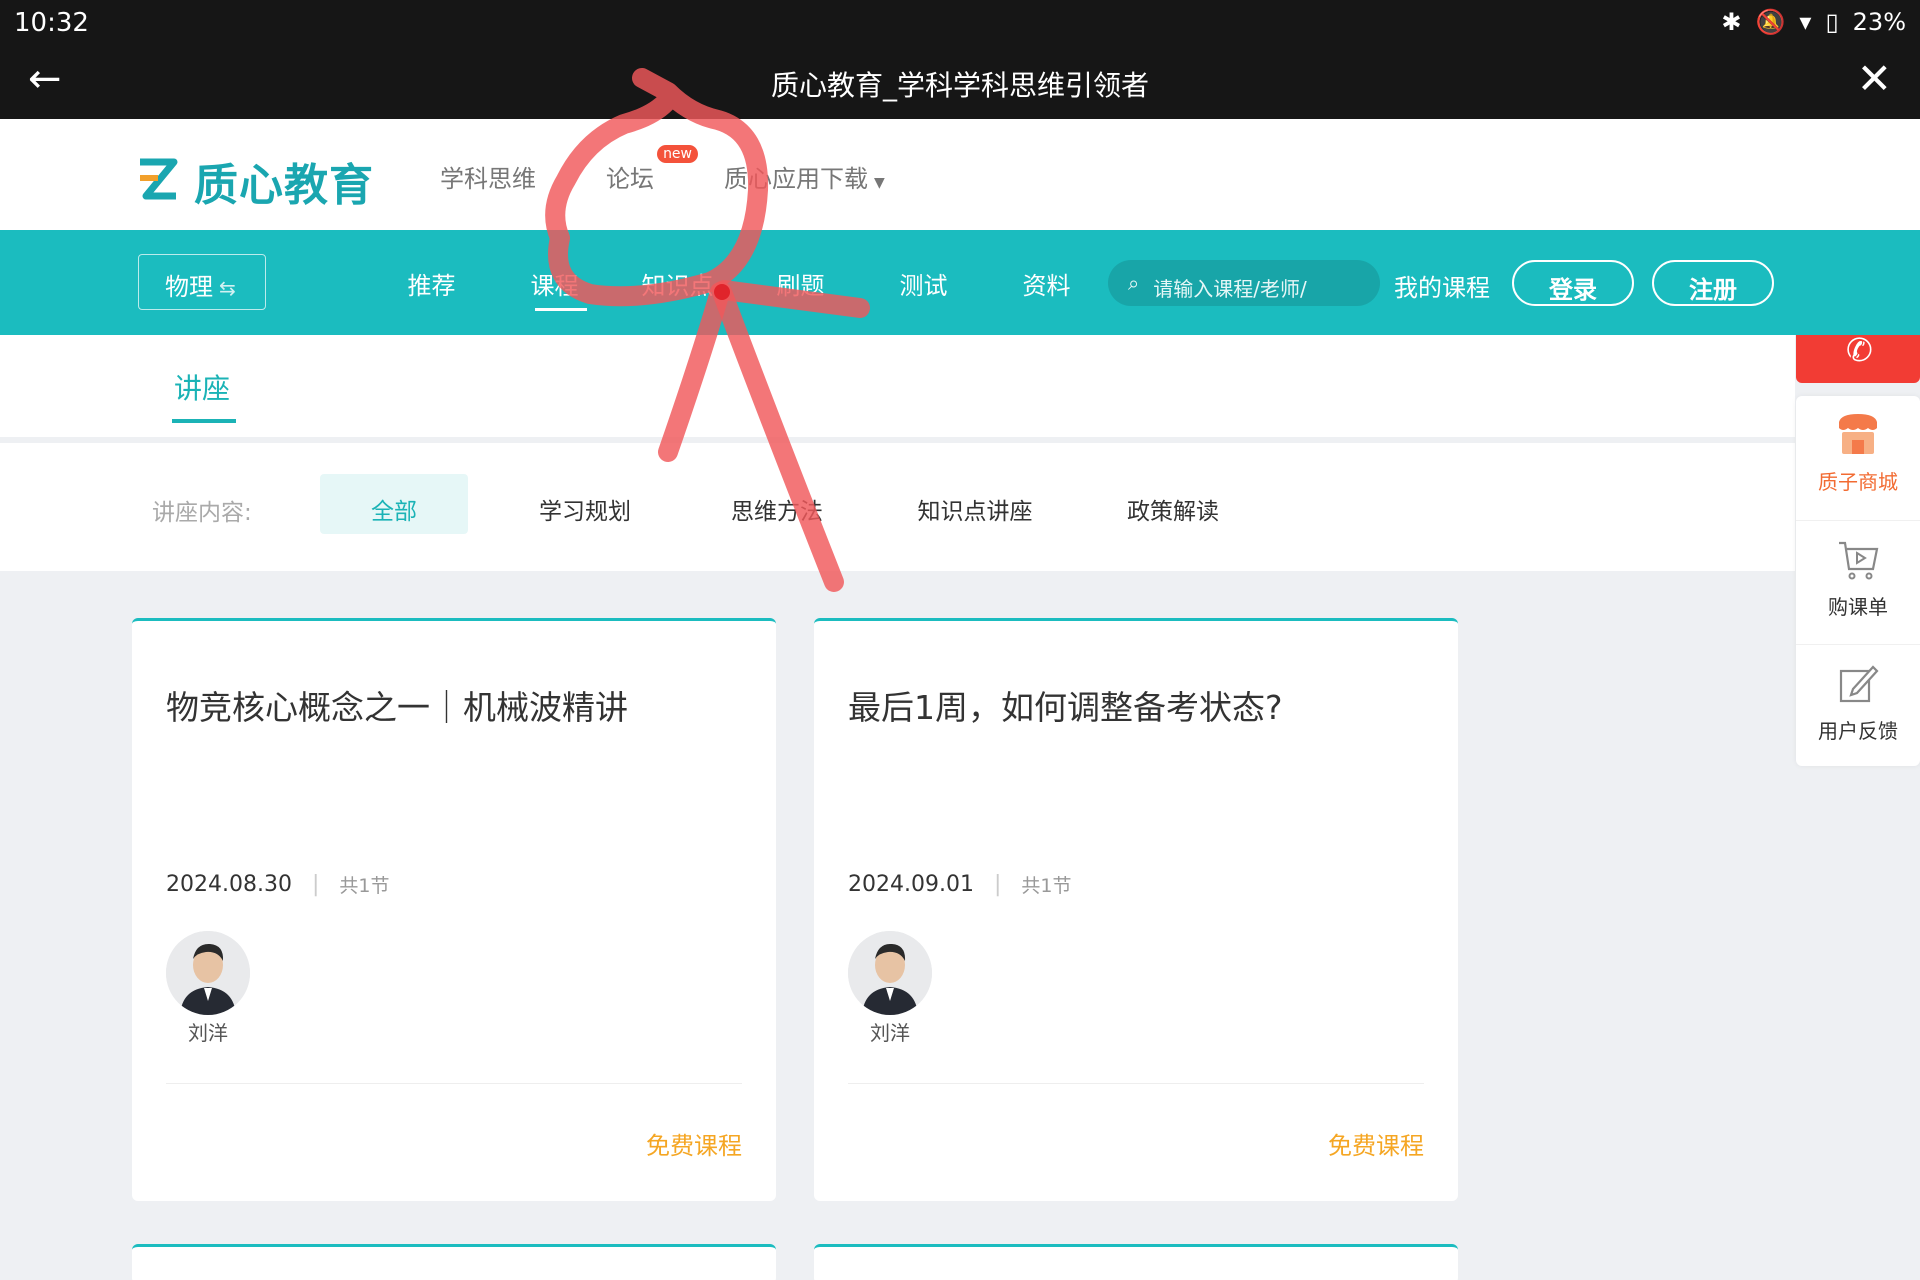  Describe the element at coordinates (911, 884) in the screenshot. I see `course-date: 2024.09.01` at that location.